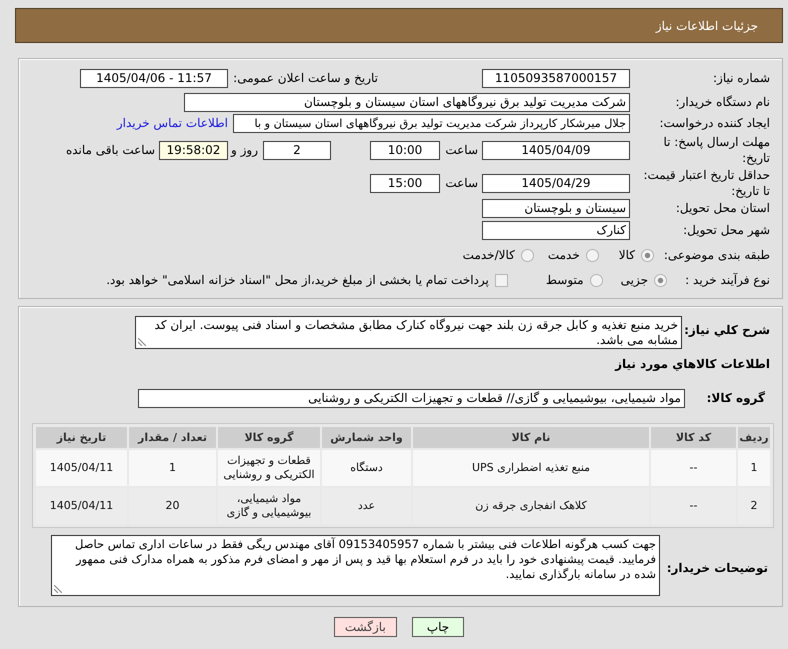  I want to click on table-cell: منبع تغذیه اضطراری UPS, so click(531, 468).